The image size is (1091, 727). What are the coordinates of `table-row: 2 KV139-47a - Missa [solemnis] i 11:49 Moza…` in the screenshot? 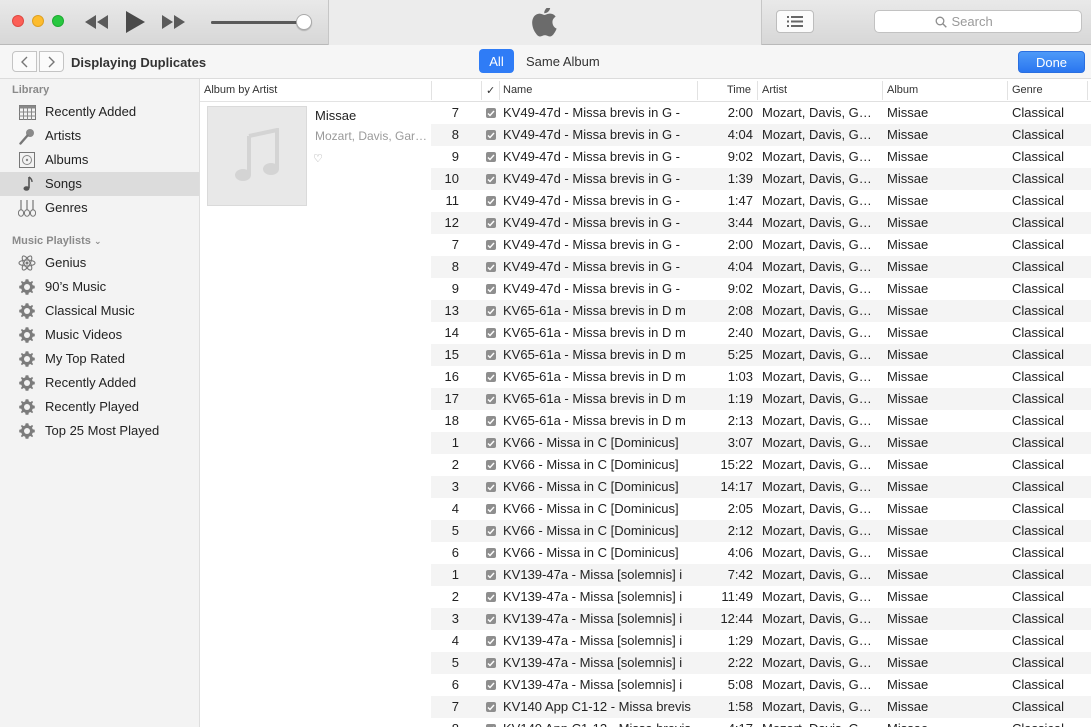 It's located at (761, 597).